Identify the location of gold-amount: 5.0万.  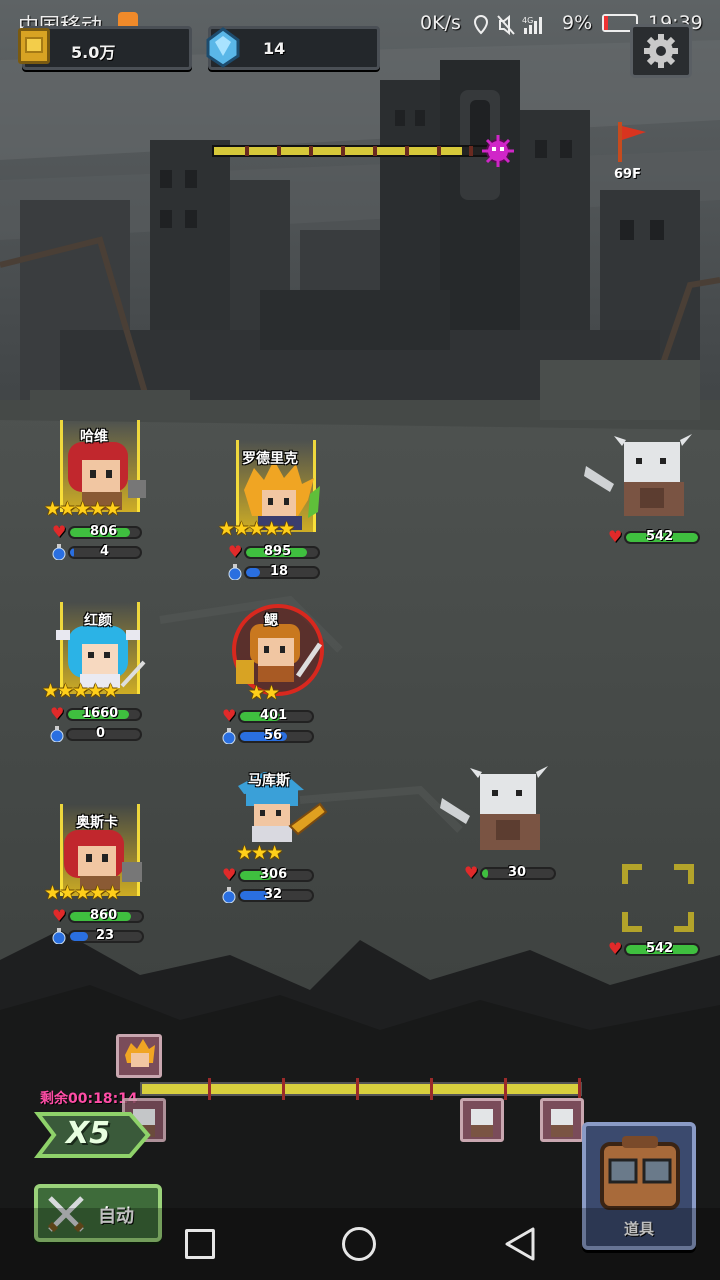
(93, 52).